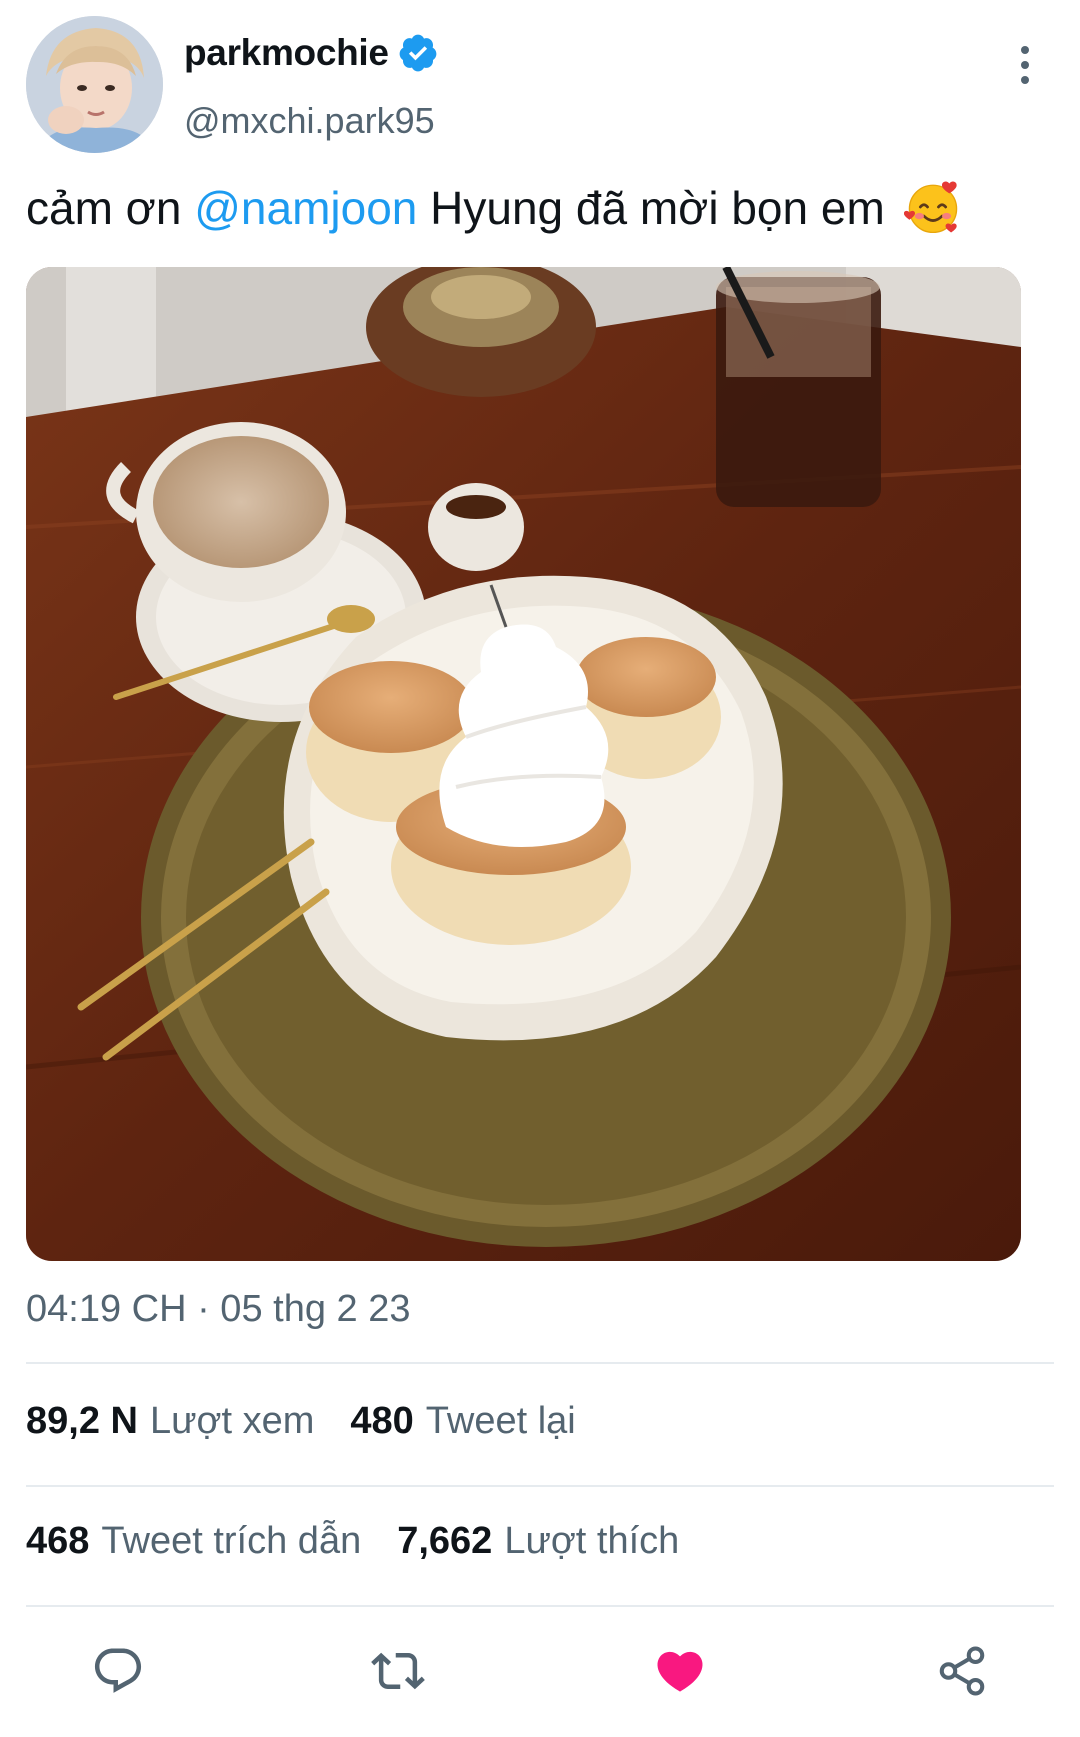  What do you see at coordinates (1025, 65) in the screenshot?
I see `more-options-icon` at bounding box center [1025, 65].